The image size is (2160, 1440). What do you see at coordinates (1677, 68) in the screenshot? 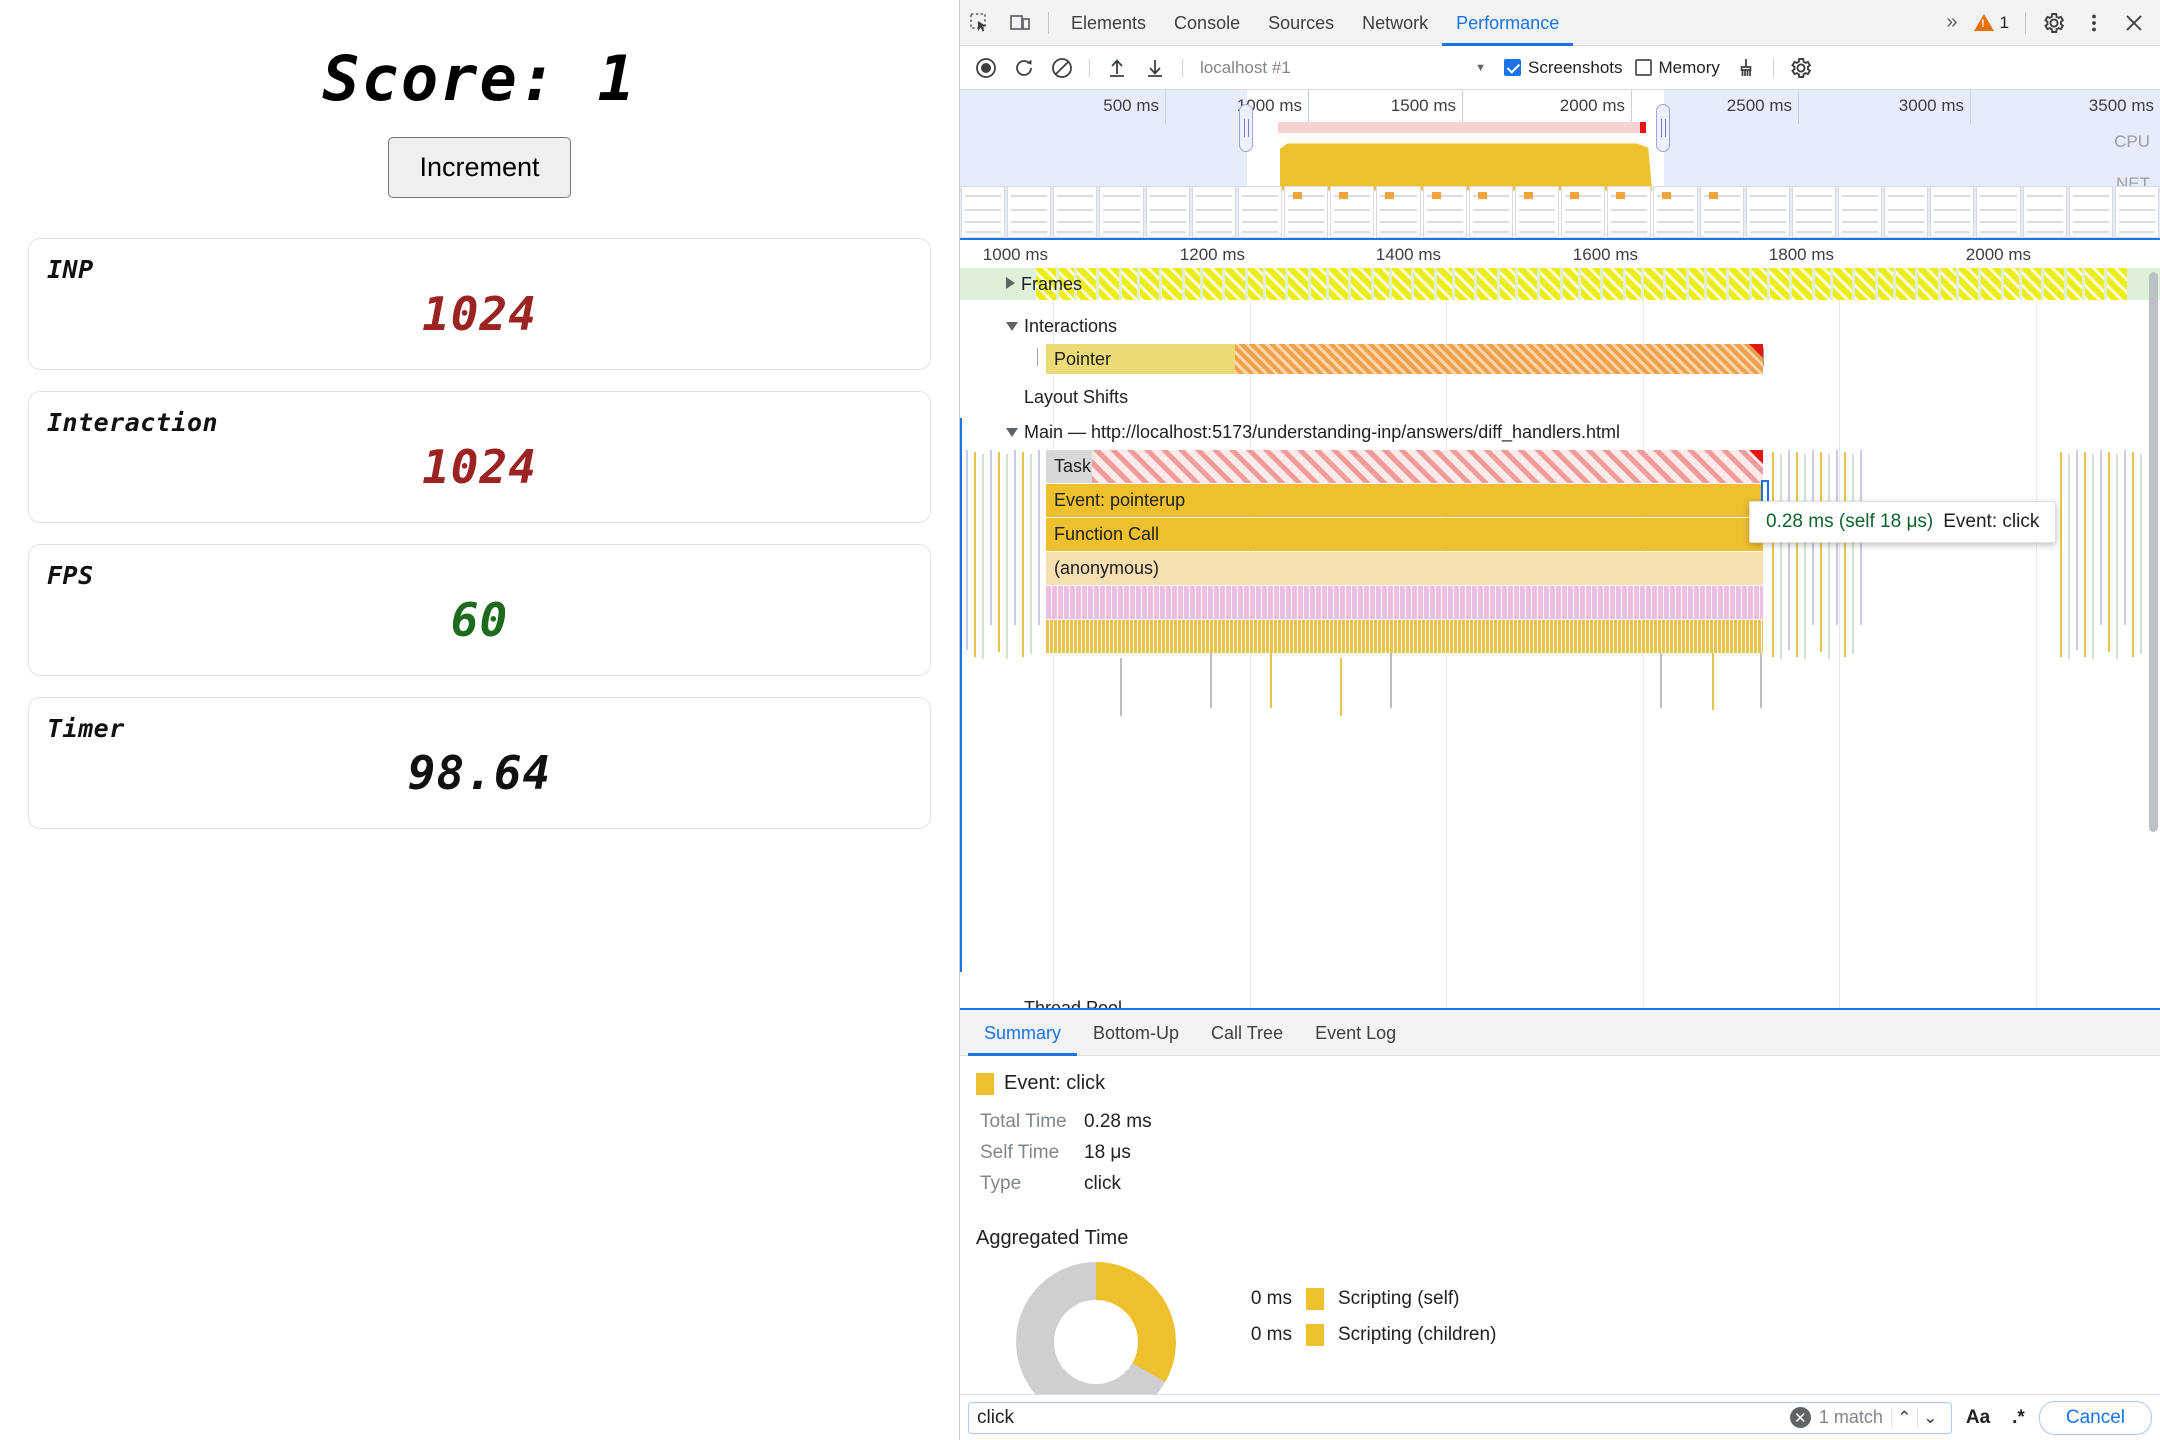
I see `memory-checkbox: Memory` at bounding box center [1677, 68].